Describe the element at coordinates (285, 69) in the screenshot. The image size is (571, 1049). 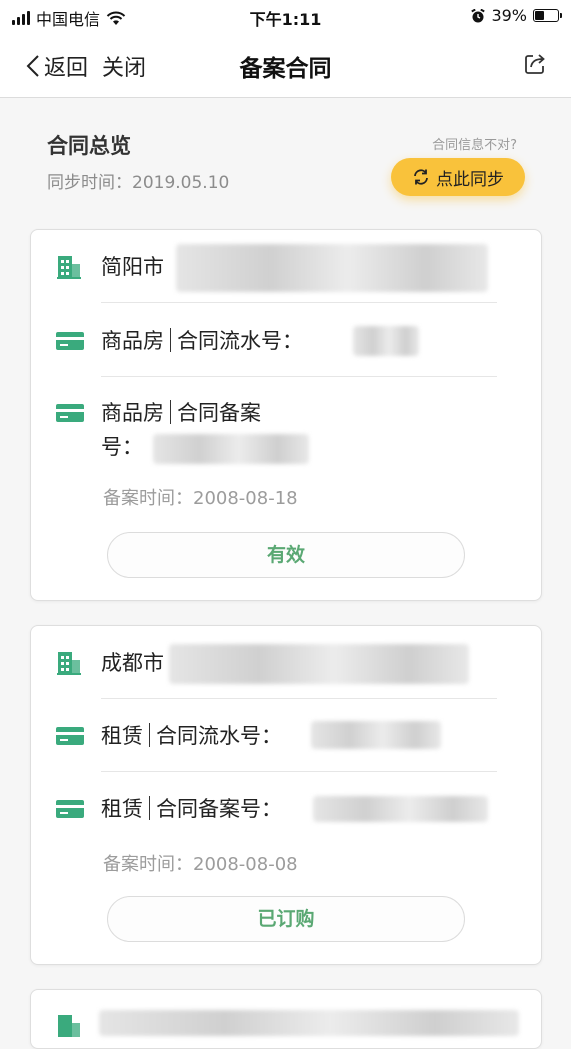
I see `page-title: 备案合同` at that location.